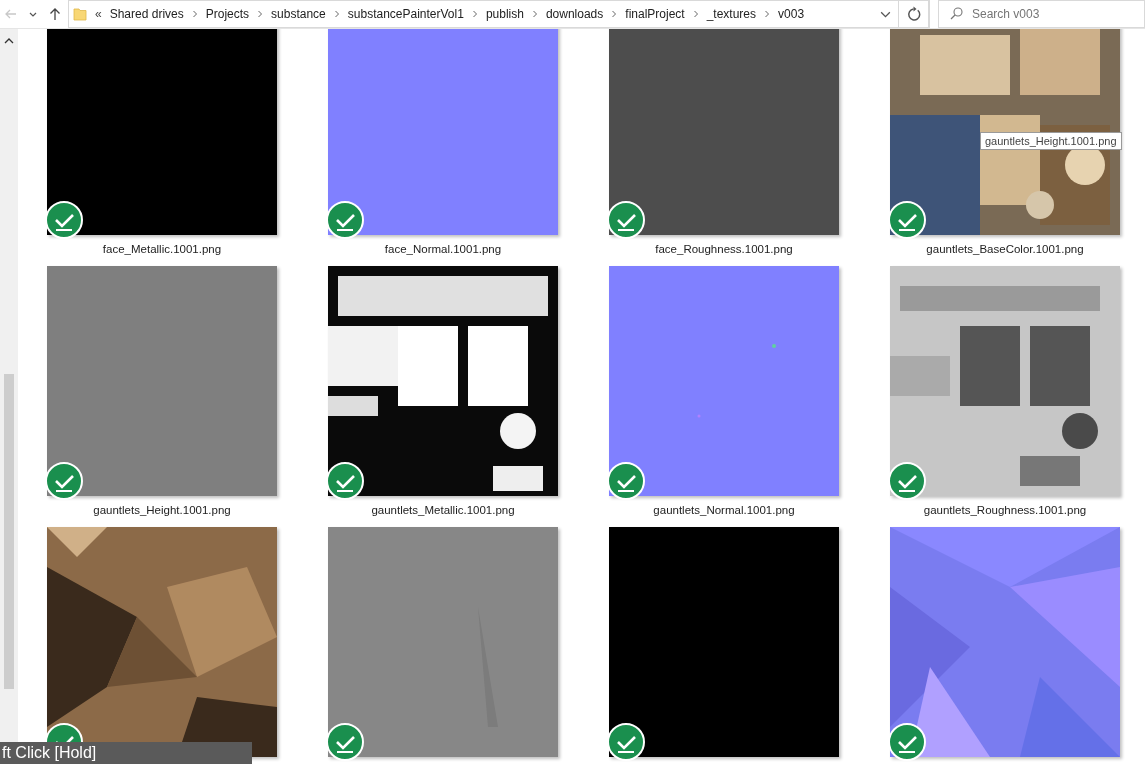 The image size is (1145, 764). What do you see at coordinates (9, 531) in the screenshot?
I see `scrollbar-thumb` at bounding box center [9, 531].